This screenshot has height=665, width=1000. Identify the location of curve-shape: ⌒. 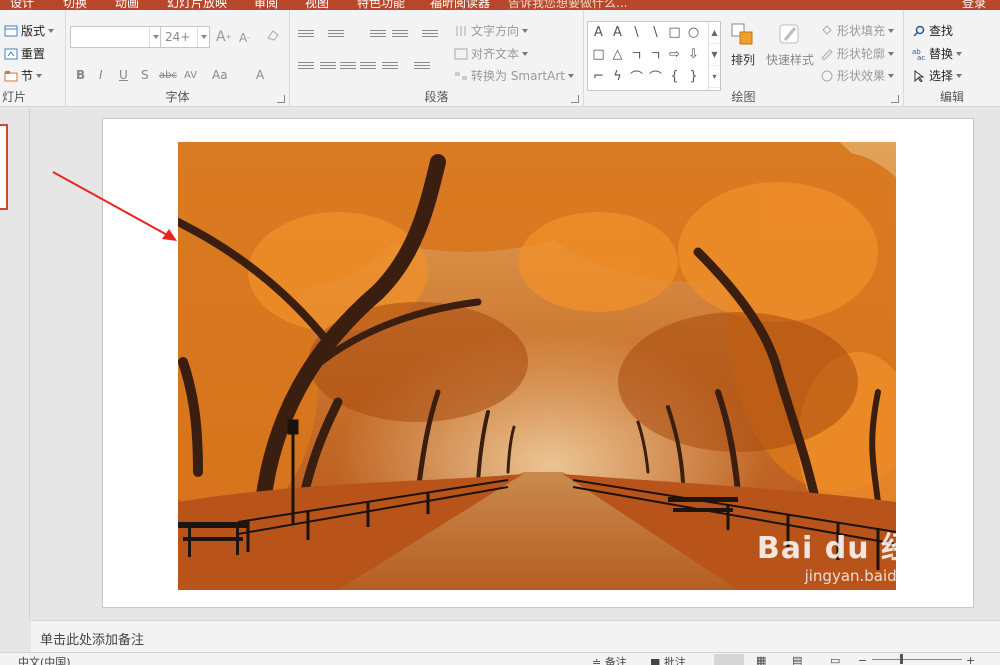
(655, 77).